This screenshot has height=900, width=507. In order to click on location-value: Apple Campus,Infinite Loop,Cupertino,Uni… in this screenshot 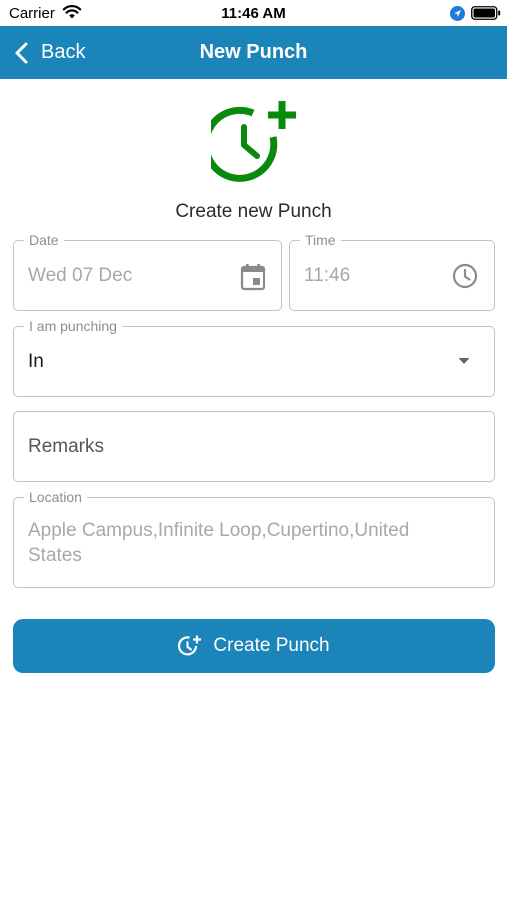, I will do `click(219, 543)`.